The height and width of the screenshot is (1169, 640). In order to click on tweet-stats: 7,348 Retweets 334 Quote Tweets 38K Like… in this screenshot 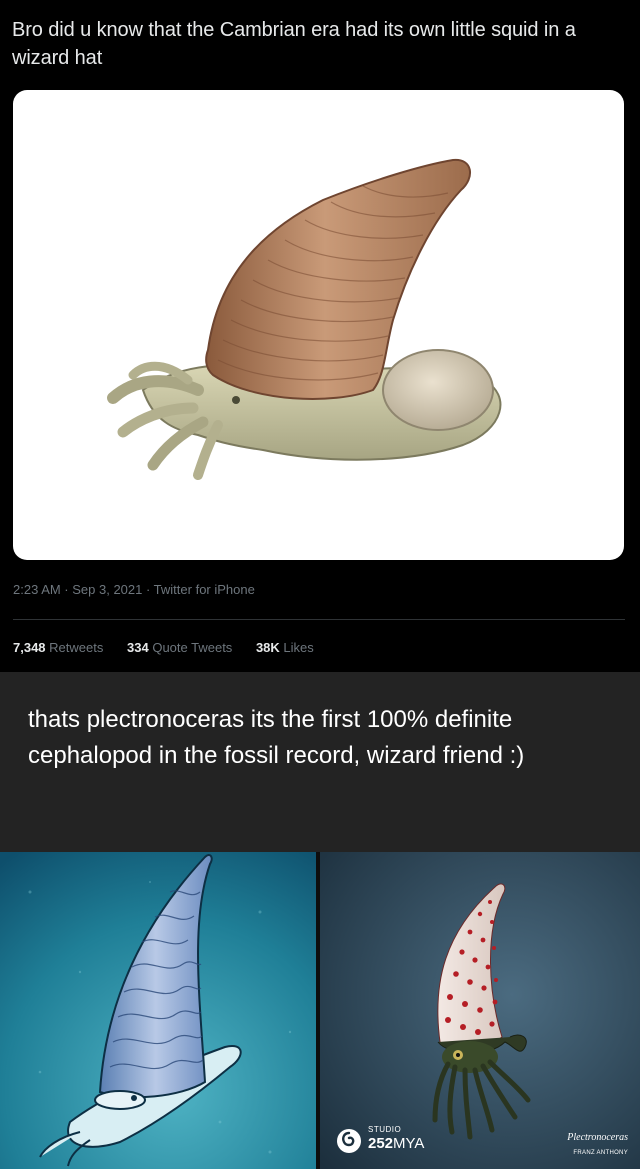, I will do `click(173, 647)`.